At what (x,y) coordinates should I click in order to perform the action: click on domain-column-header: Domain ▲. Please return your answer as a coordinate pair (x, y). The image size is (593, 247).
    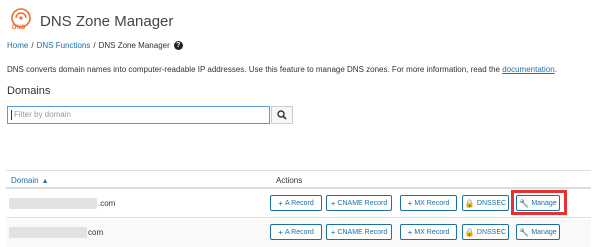
    Looking at the image, I should click on (30, 180).